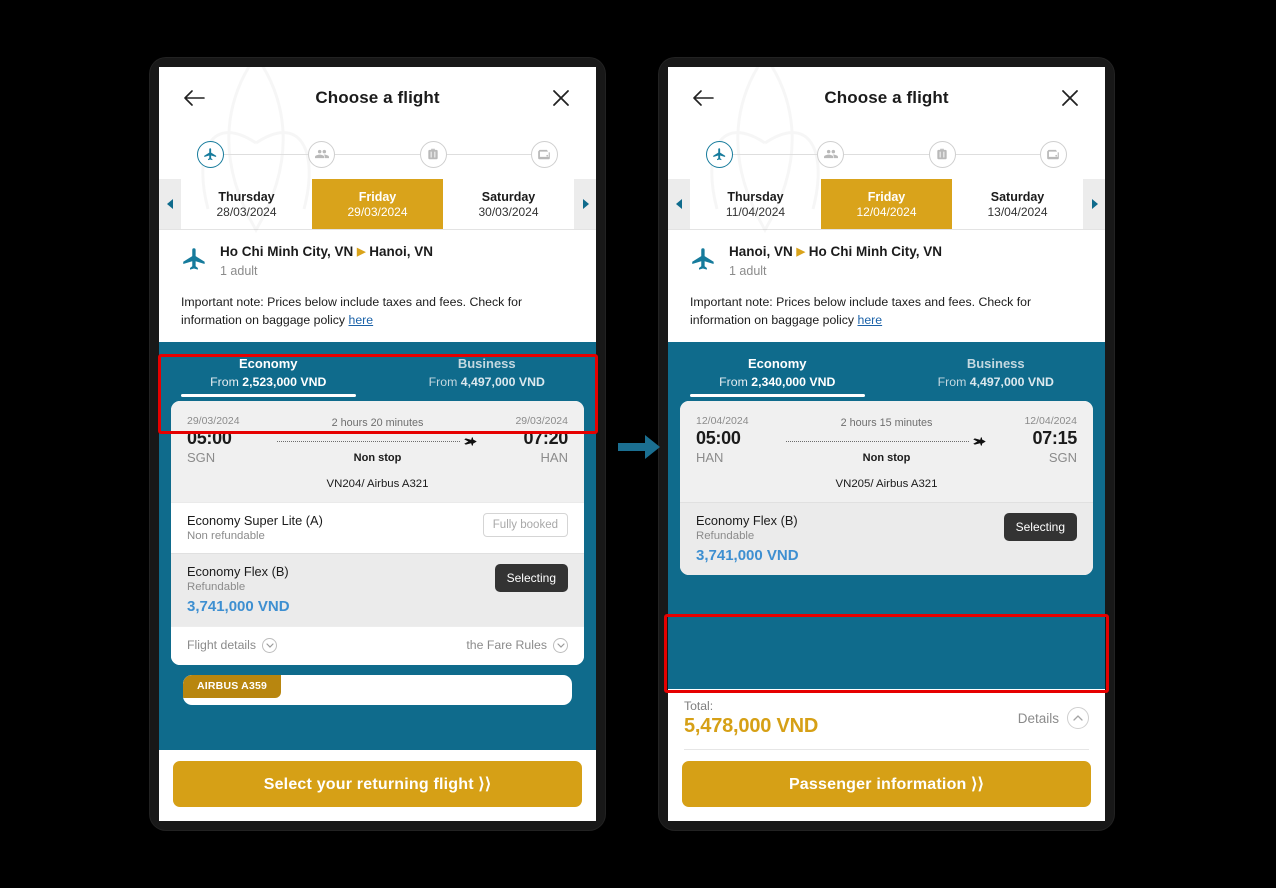 Image resolution: width=1276 pixels, height=888 pixels. I want to click on cabin-tab-economy: Economy From 2,523,000 VND, so click(268, 378).